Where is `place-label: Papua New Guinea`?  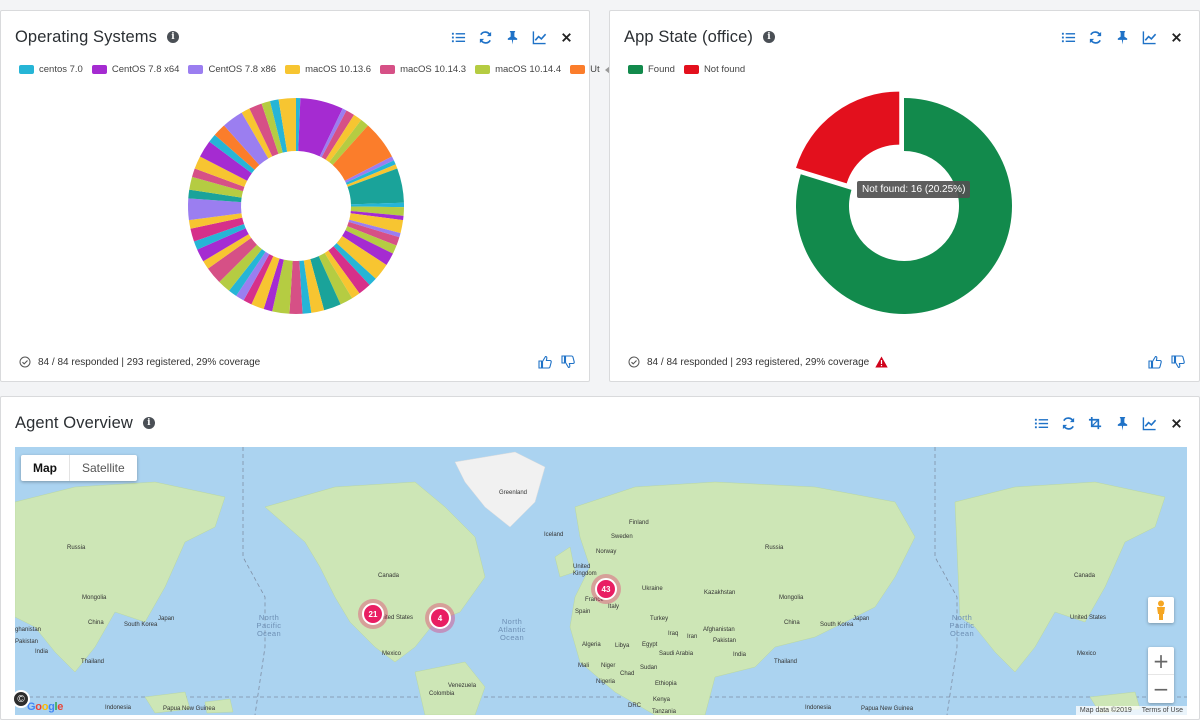
place-label: Papua New Guinea is located at coordinates (887, 709).